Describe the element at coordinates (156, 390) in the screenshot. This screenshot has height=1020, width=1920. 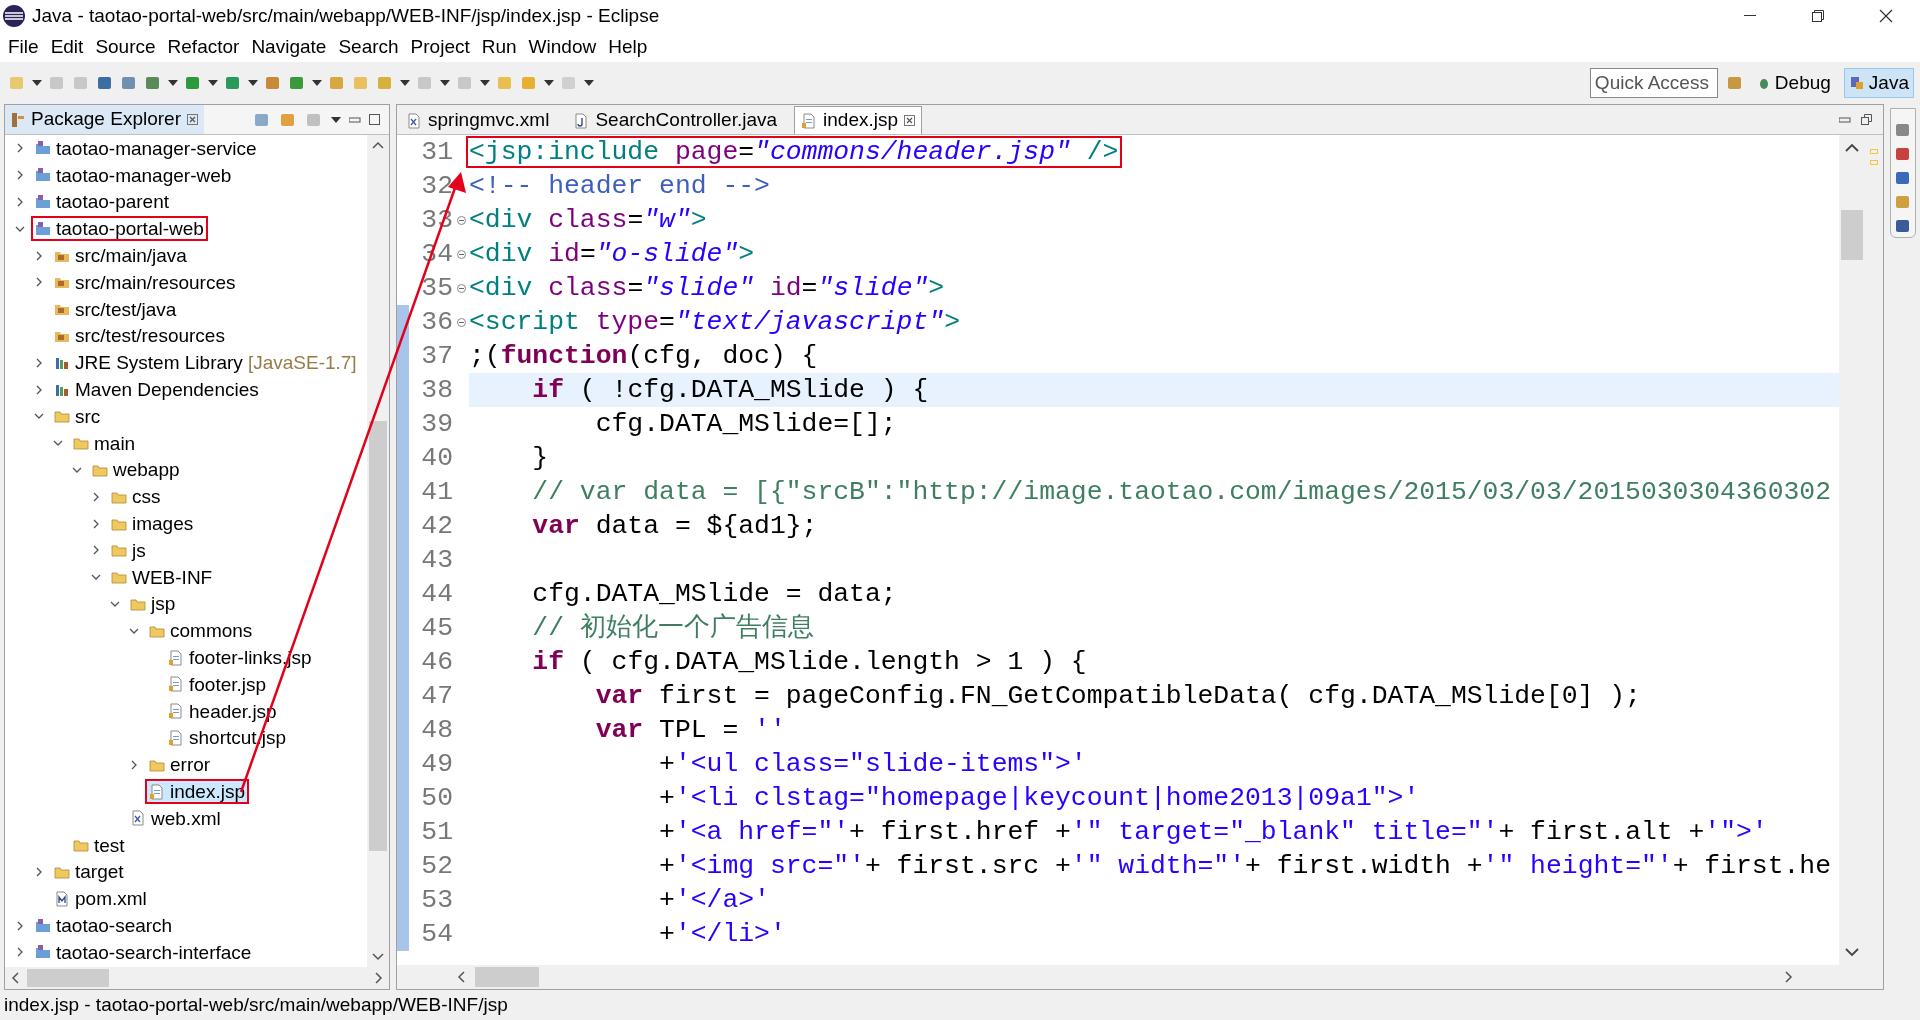
I see `tree-item: Maven Dependencies` at that location.